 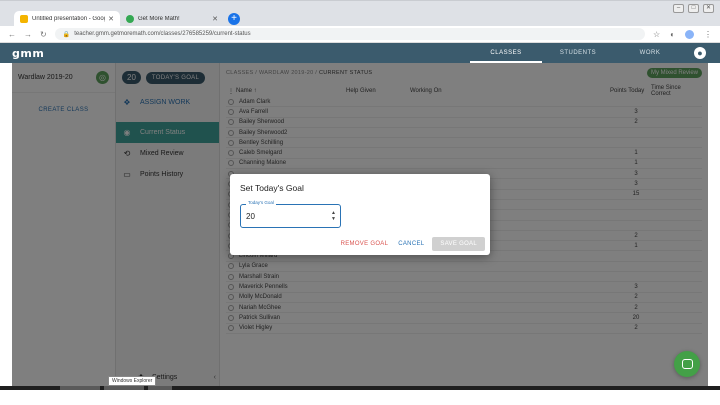 I want to click on account-icon: ●, so click(x=700, y=53).